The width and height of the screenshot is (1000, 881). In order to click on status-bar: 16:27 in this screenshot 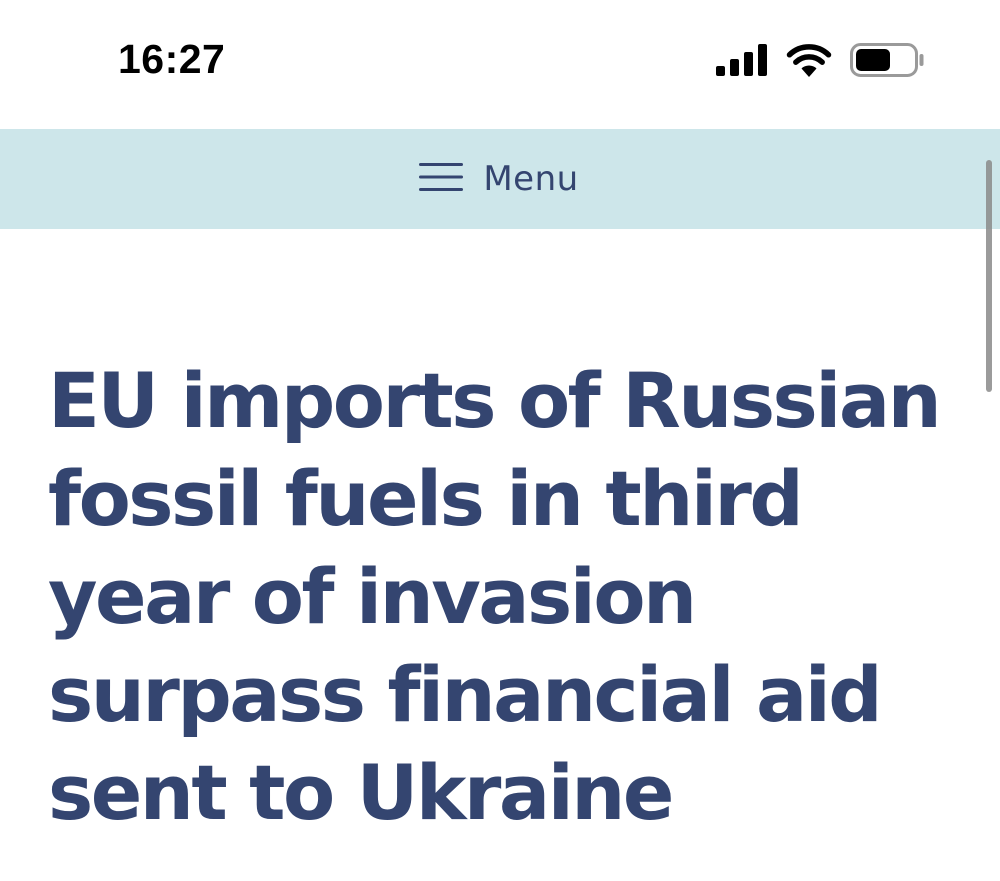, I will do `click(500, 64)`.